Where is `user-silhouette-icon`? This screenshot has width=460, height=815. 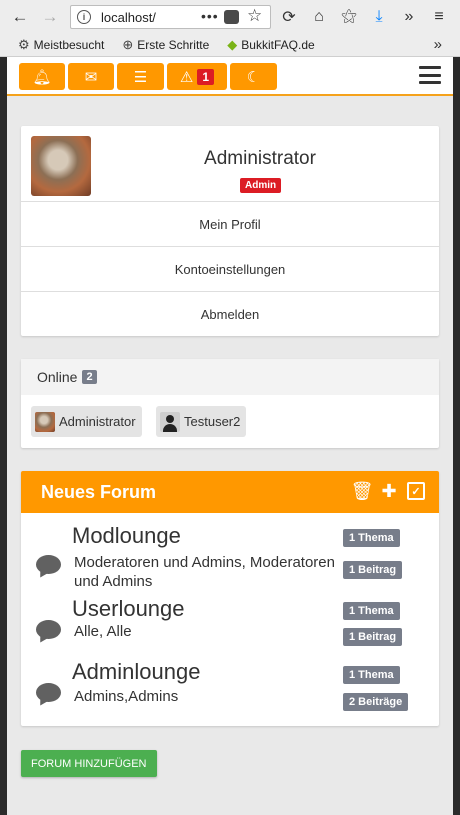
user-silhouette-icon is located at coordinates (170, 421).